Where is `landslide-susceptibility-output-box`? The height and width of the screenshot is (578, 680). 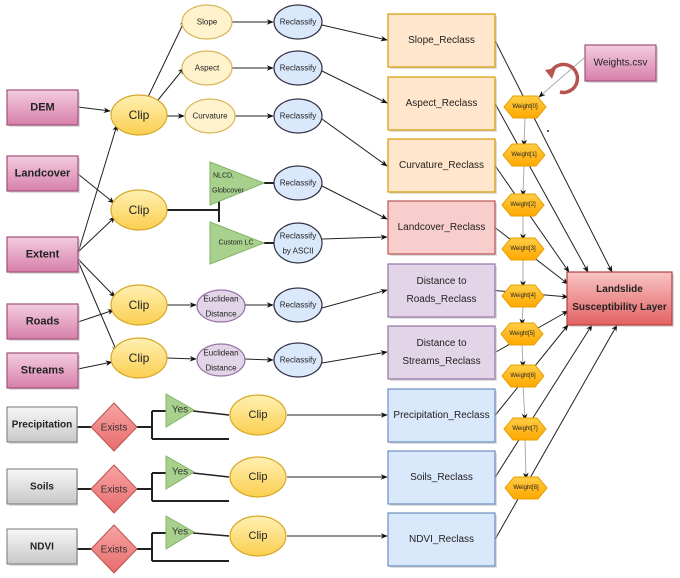
landslide-susceptibility-output-box is located at coordinates (619, 298).